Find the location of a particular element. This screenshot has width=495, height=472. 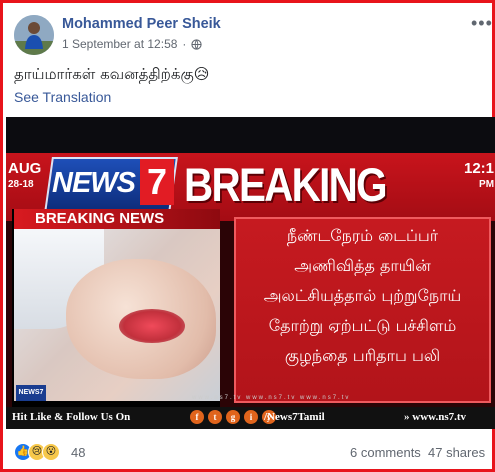

ticker-urls: www.ns7.tv www.ns7.tv www.ns7.tv is located at coordinates (271, 398).